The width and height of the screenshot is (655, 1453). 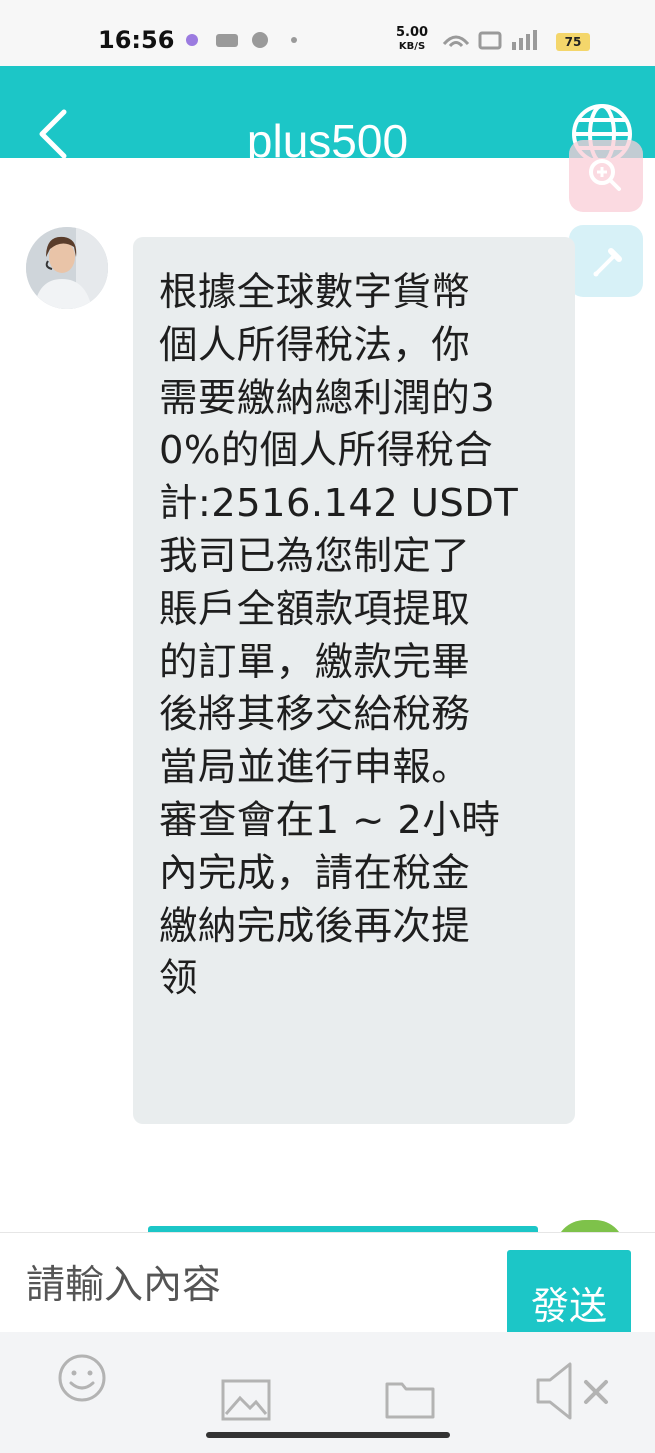 What do you see at coordinates (315, 662) in the screenshot?
I see `message-line: 的訂單，繳款完畢` at bounding box center [315, 662].